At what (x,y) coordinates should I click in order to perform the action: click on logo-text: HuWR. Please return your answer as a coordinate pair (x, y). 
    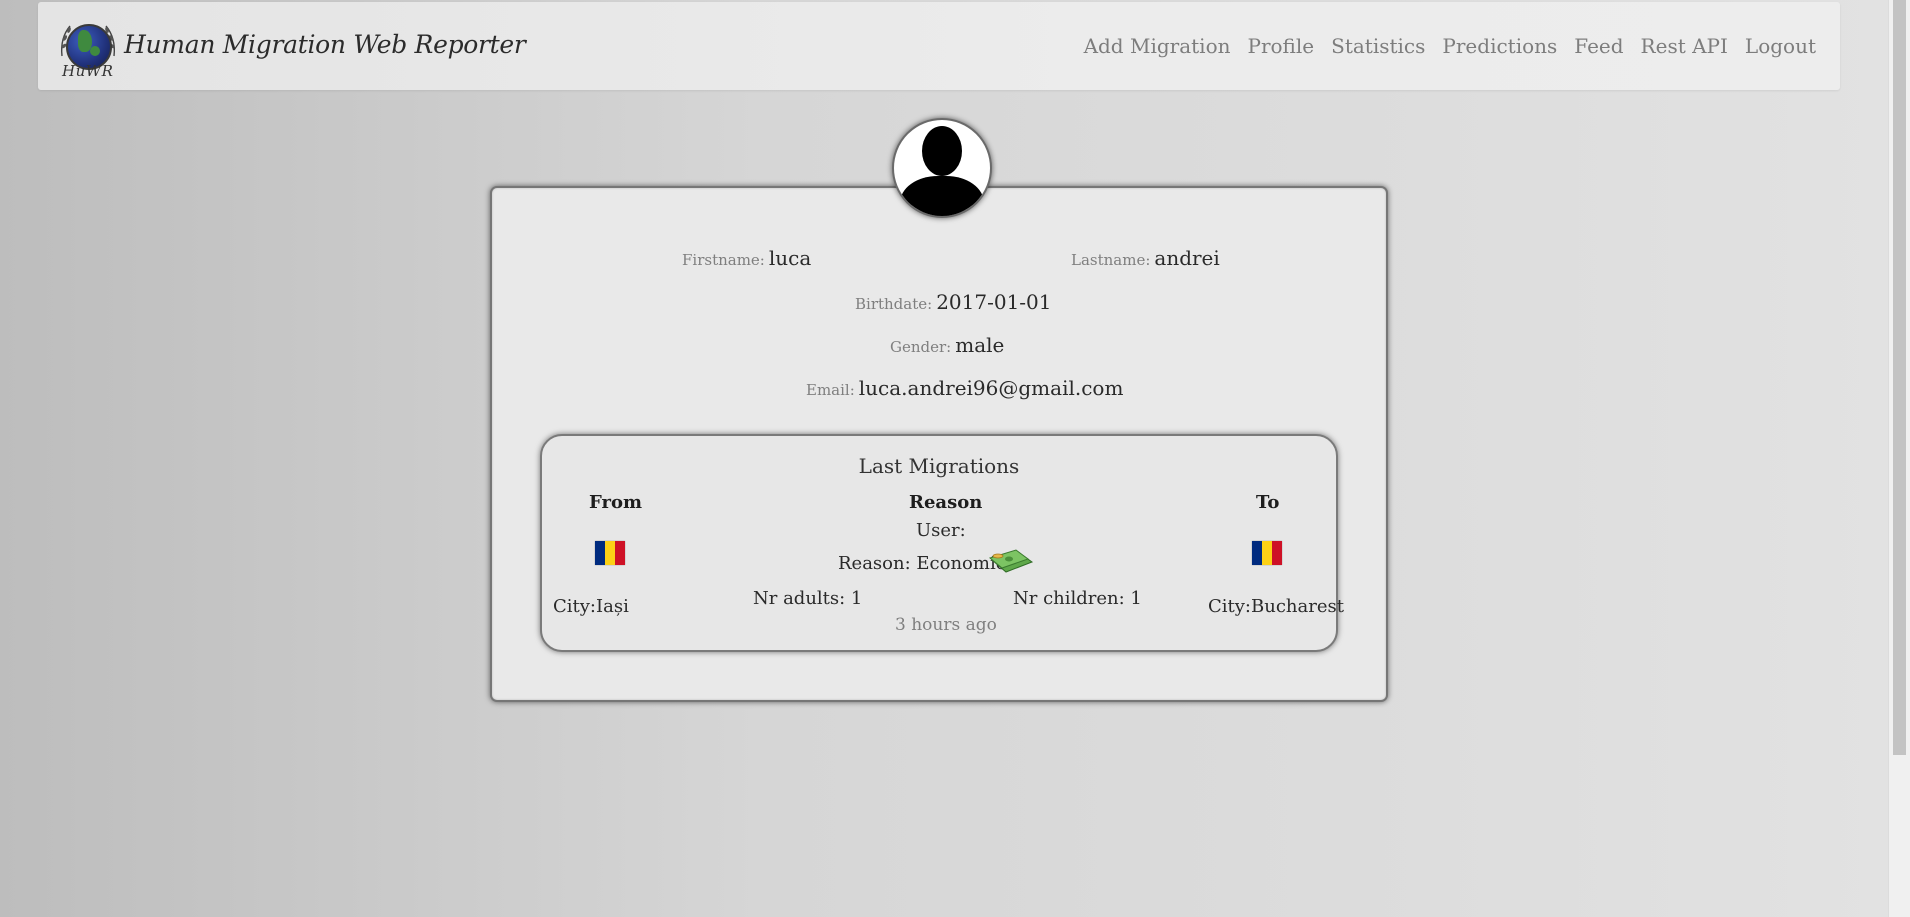
    Looking at the image, I should click on (88, 71).